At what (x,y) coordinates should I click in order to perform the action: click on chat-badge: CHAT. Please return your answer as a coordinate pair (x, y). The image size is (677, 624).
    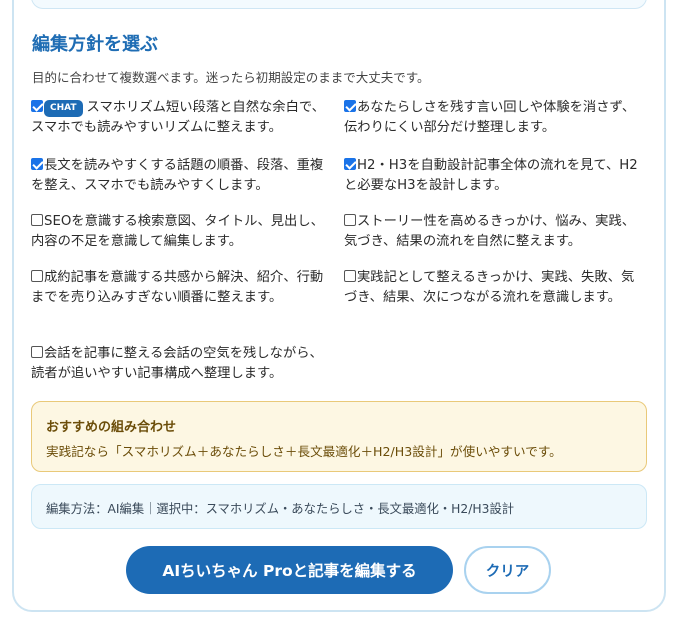
    Looking at the image, I should click on (63, 108).